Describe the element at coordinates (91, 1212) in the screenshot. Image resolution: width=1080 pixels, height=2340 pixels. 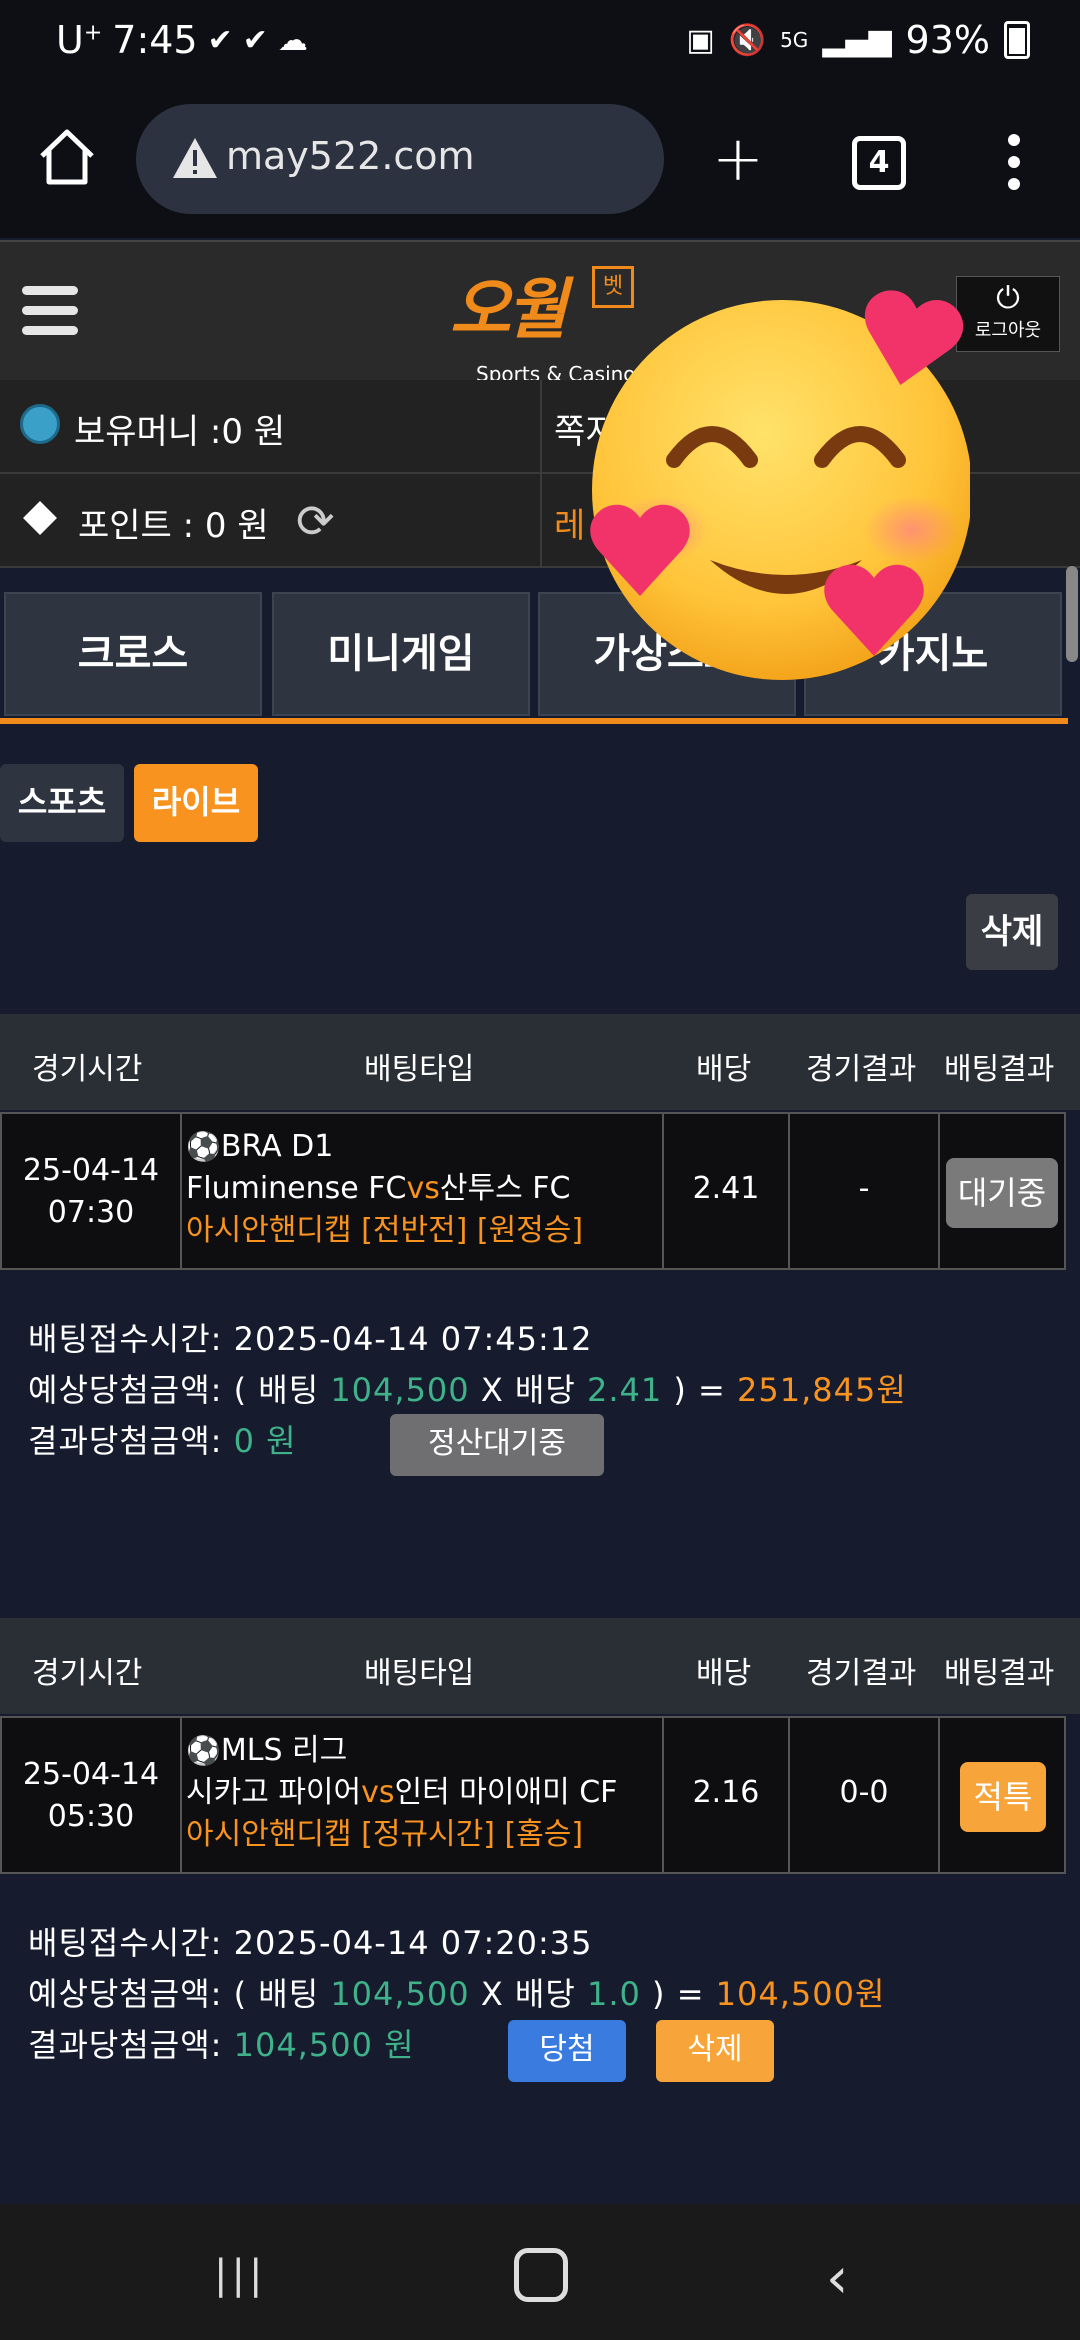
I see `match-time: 07:30` at that location.